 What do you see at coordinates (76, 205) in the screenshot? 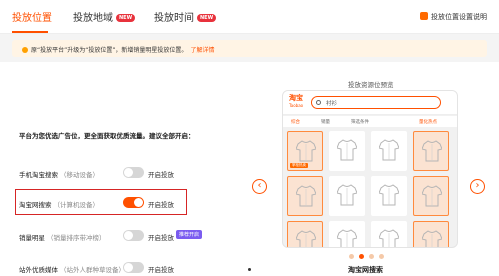
I see `row-sublabel: （计算机设备）` at bounding box center [76, 205].